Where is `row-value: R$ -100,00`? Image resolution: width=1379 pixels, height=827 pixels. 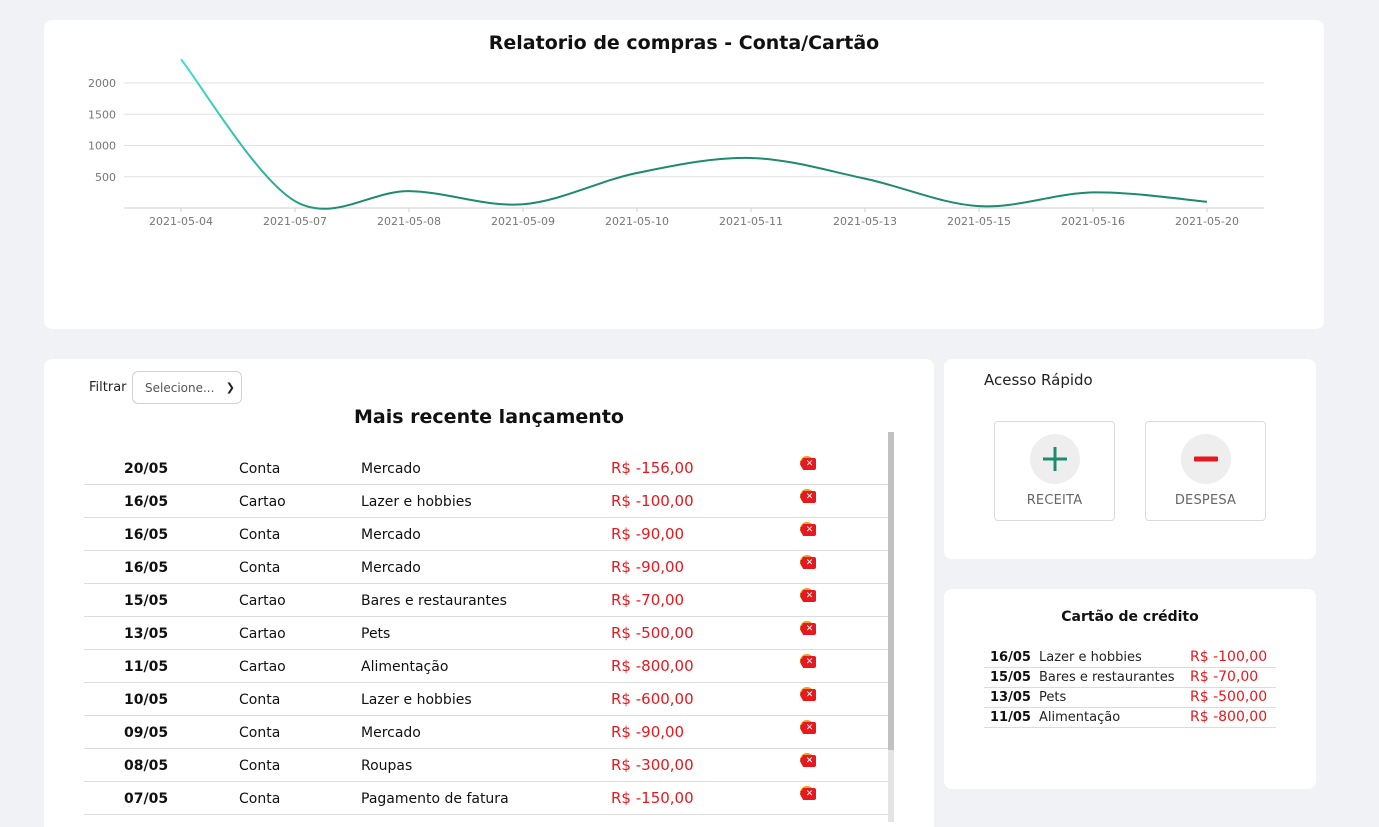 row-value: R$ -100,00 is located at coordinates (652, 501).